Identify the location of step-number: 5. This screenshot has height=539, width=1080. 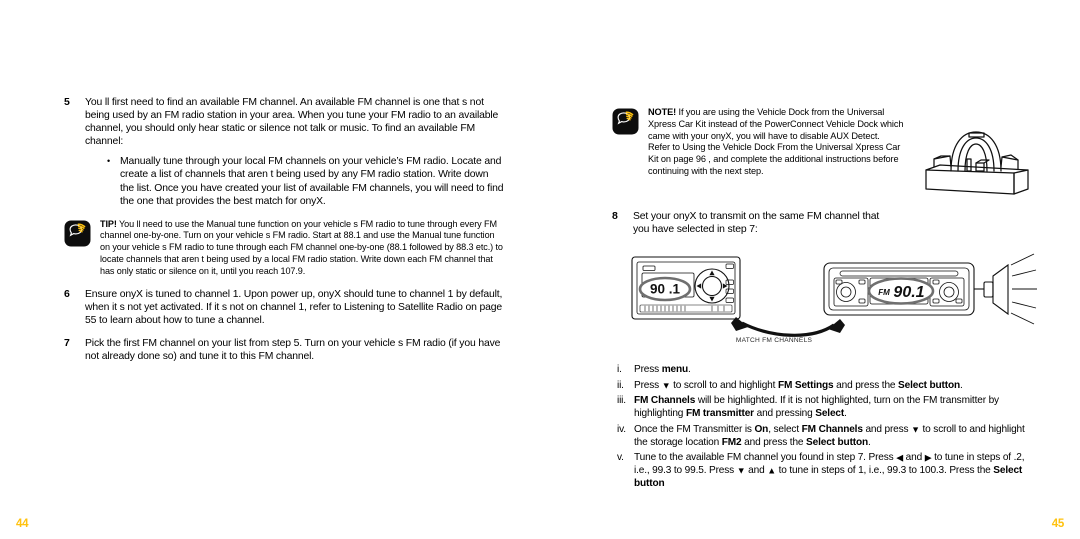
(67, 102).